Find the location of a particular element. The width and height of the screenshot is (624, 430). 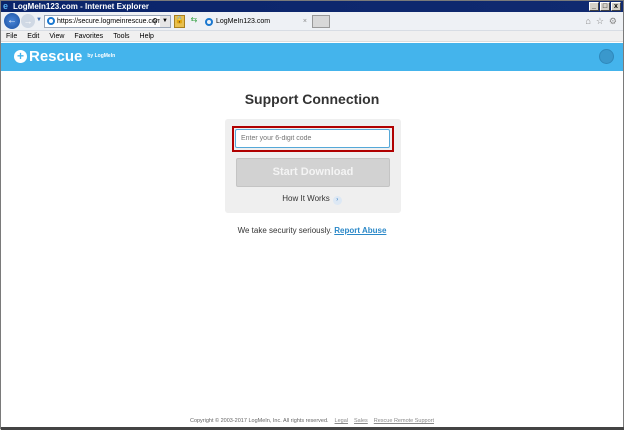

favorites-star-icon: ☆ is located at coordinates (600, 21).